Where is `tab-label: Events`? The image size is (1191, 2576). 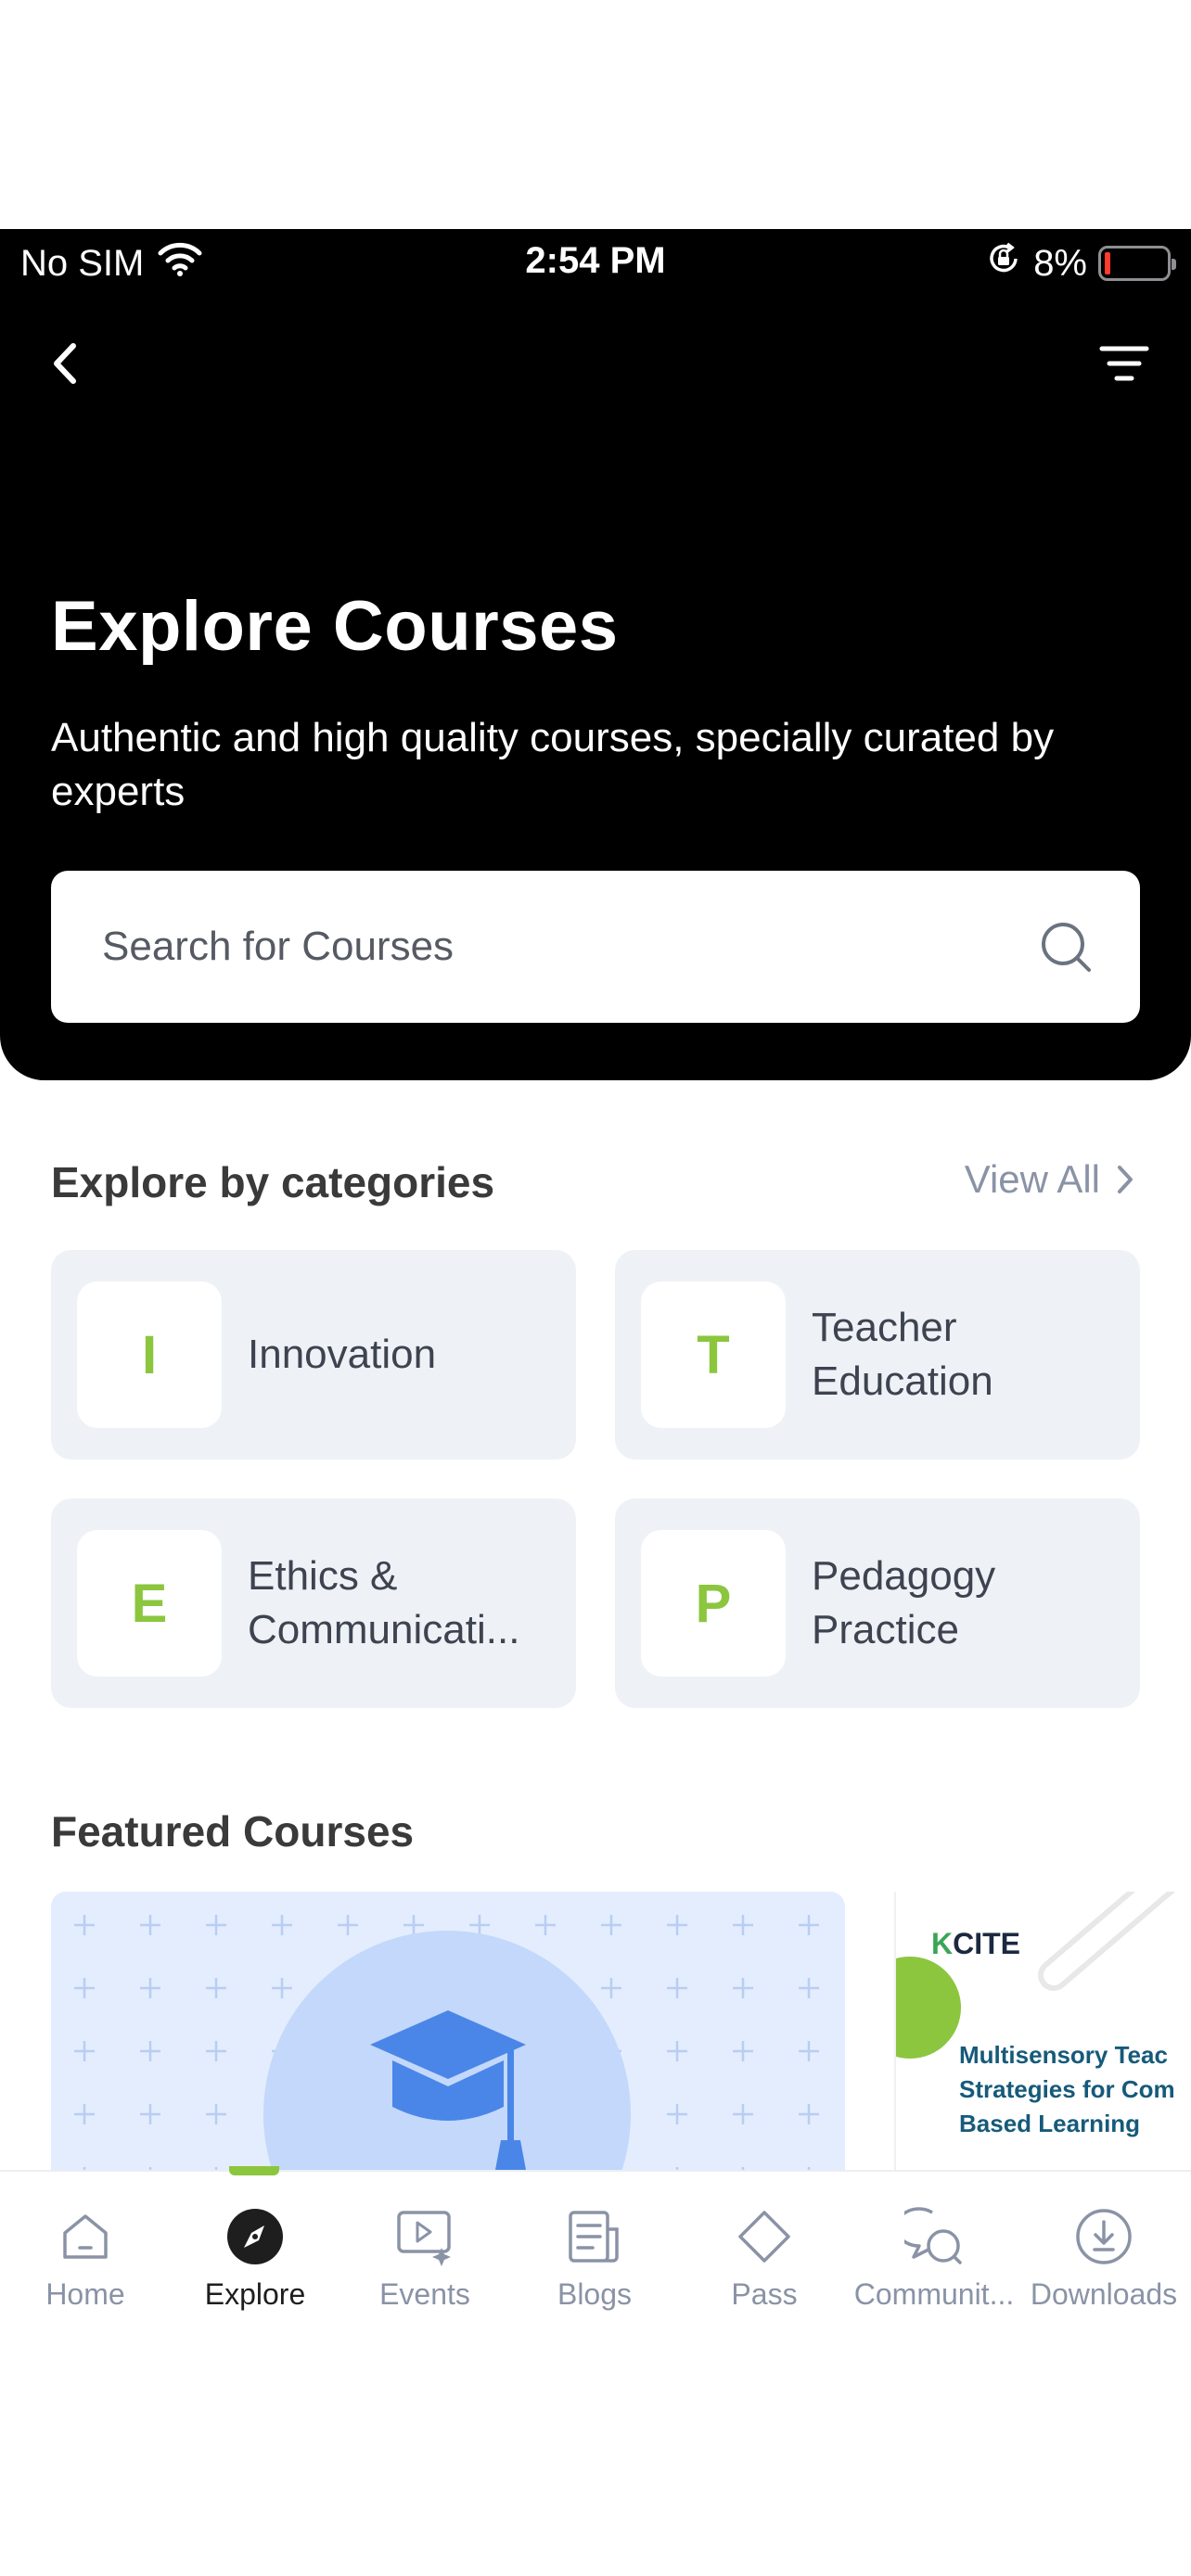
tab-label: Events is located at coordinates (424, 2294).